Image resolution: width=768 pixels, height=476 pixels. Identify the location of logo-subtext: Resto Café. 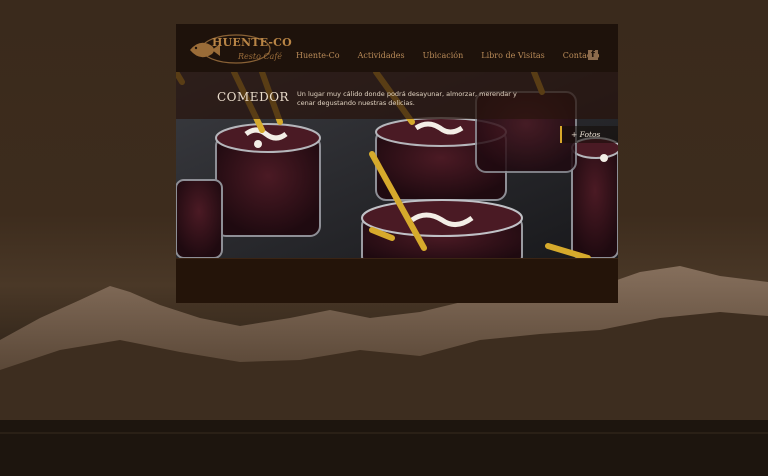
(260, 56).